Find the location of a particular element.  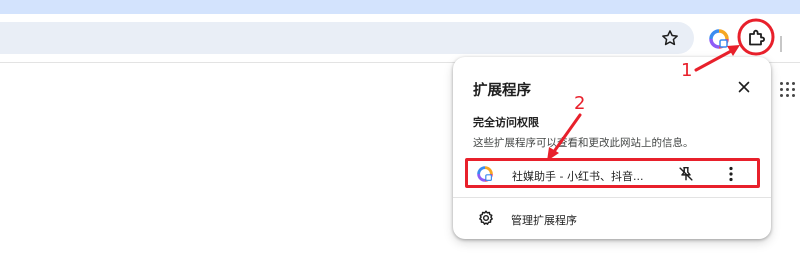

section-title: 完全访问权限 is located at coordinates (506, 122).